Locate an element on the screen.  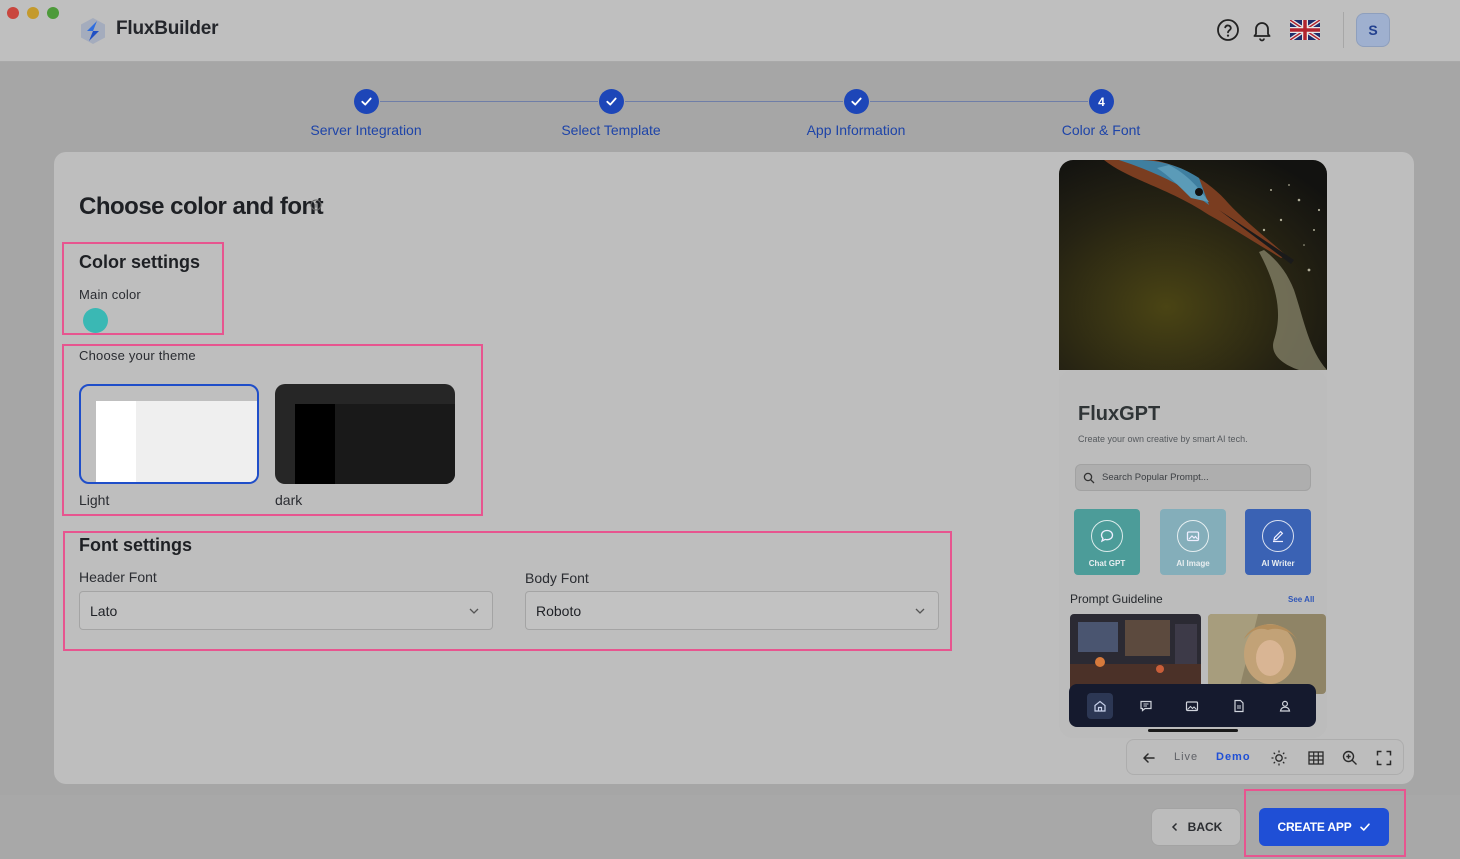
window-minimize-button is located at coordinates (33, 13).